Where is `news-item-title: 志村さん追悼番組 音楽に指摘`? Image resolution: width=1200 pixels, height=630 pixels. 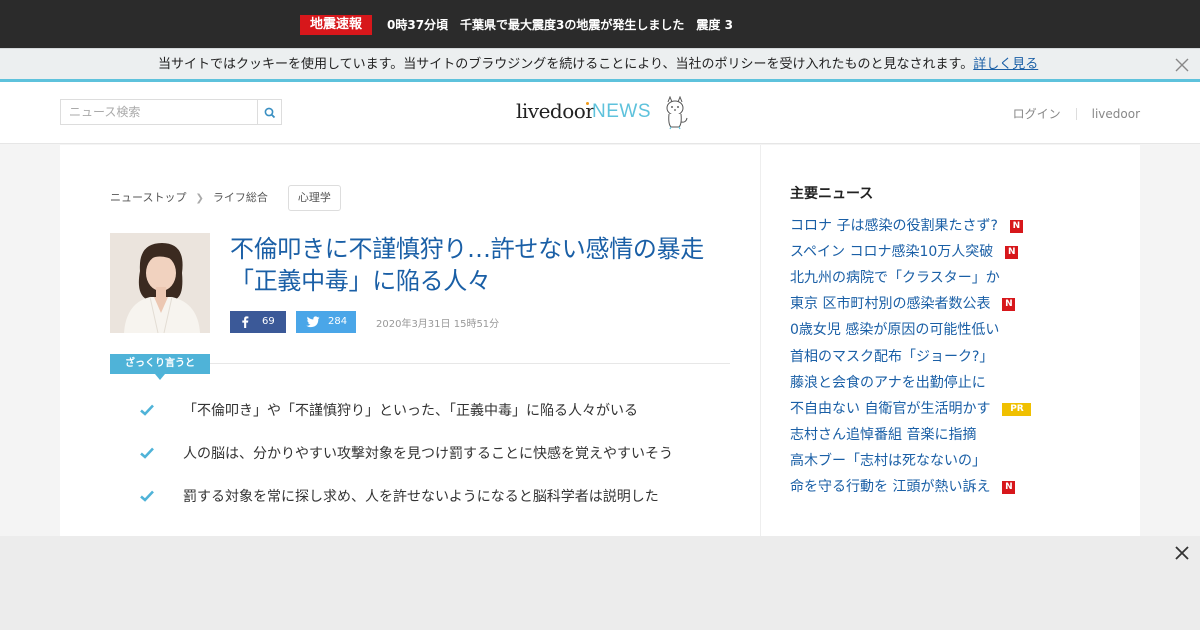 news-item-title: 志村さん追悼番組 音楽に指摘 is located at coordinates (883, 434).